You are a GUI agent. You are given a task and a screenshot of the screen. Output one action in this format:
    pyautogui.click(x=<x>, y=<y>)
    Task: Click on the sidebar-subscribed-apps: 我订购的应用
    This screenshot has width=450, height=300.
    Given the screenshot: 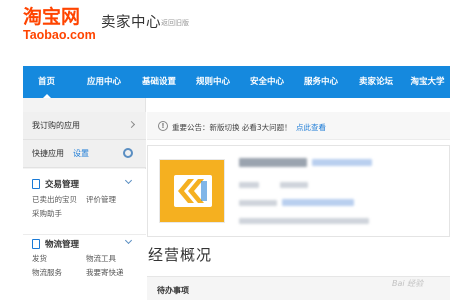 What is the action you would take?
    pyautogui.click(x=84, y=126)
    